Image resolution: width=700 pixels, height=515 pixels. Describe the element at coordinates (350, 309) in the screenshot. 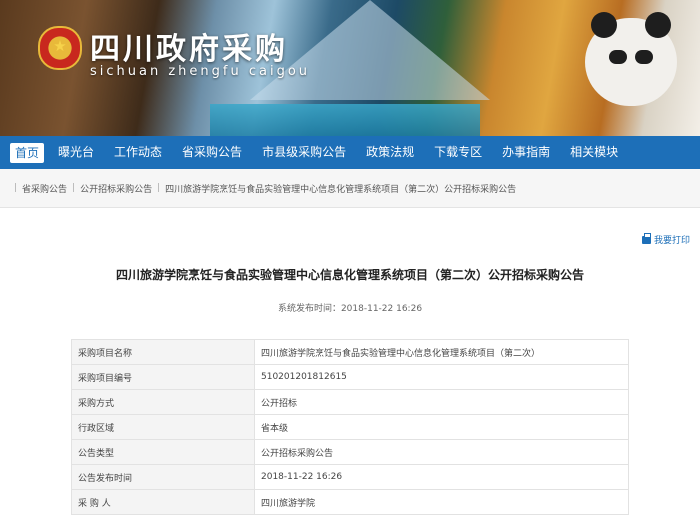

I see `publish-time: 系统发布时间：2018-11-22 16:26` at that location.